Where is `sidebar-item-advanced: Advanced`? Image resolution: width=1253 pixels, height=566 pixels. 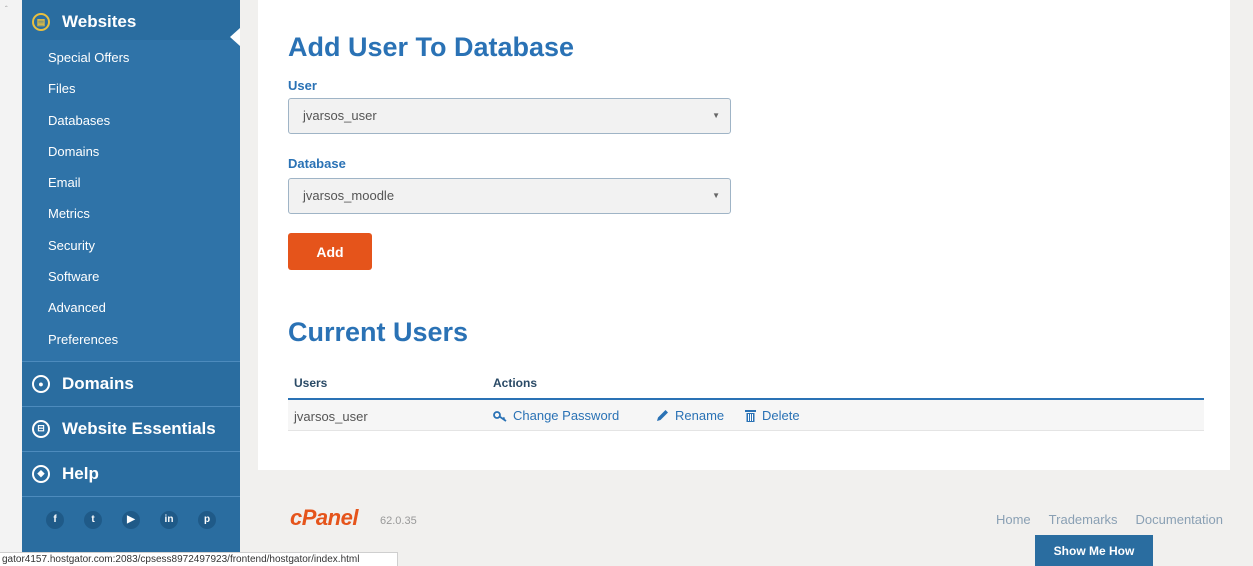 sidebar-item-advanced: Advanced is located at coordinates (131, 307).